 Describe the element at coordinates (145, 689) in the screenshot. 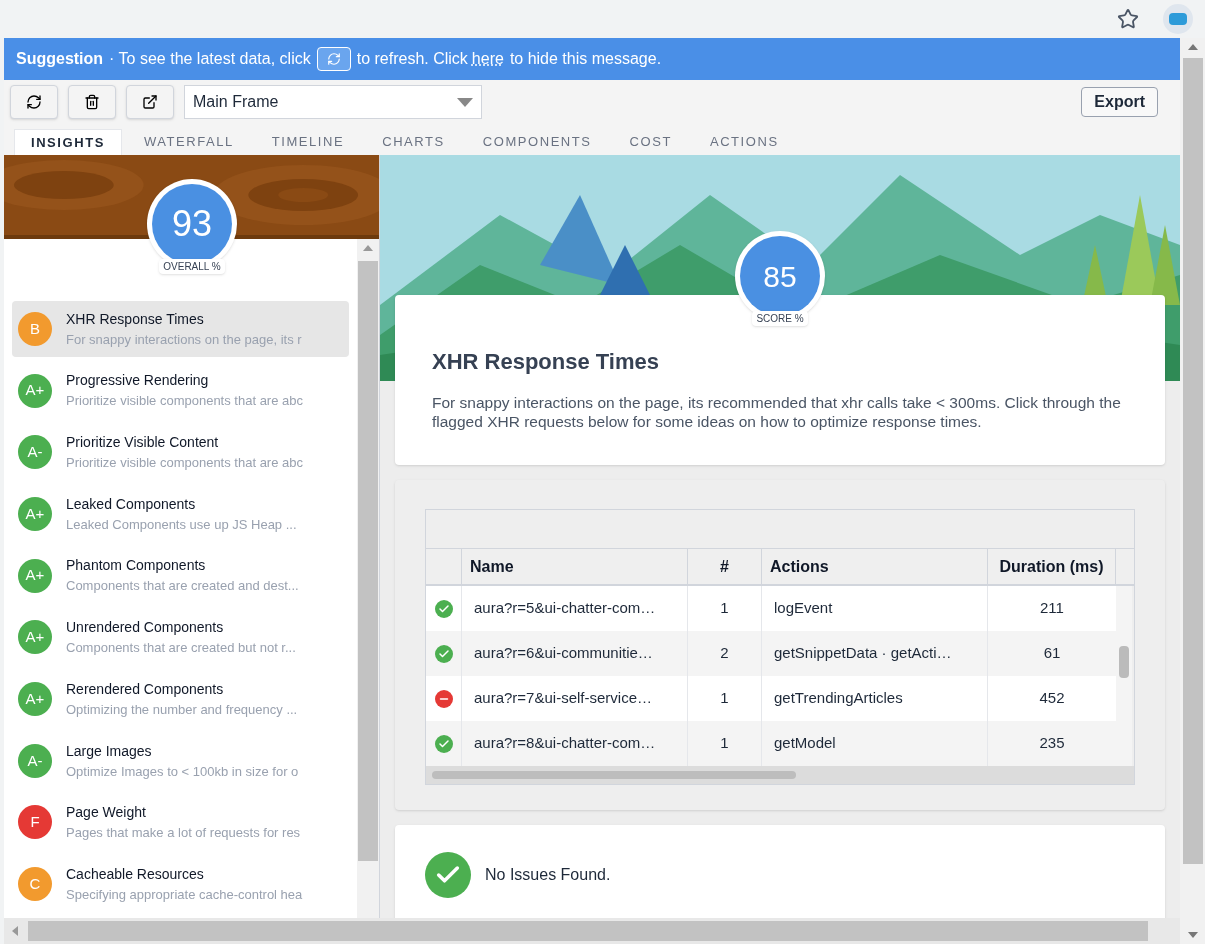

I see `insight-title: Rerendered Components` at that location.